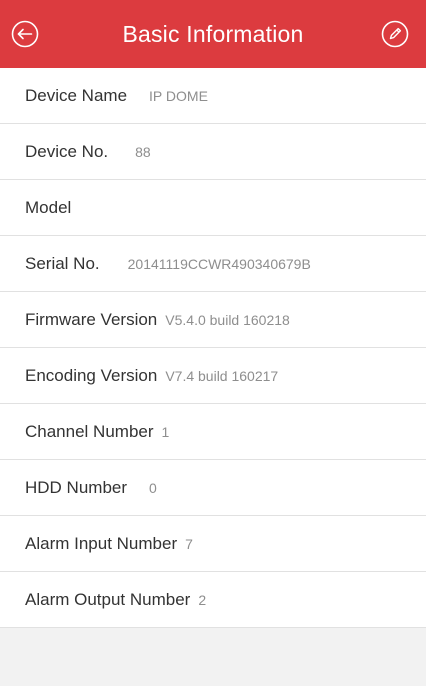 The height and width of the screenshot is (686, 426). What do you see at coordinates (213, 208) in the screenshot?
I see `model-row: Model` at bounding box center [213, 208].